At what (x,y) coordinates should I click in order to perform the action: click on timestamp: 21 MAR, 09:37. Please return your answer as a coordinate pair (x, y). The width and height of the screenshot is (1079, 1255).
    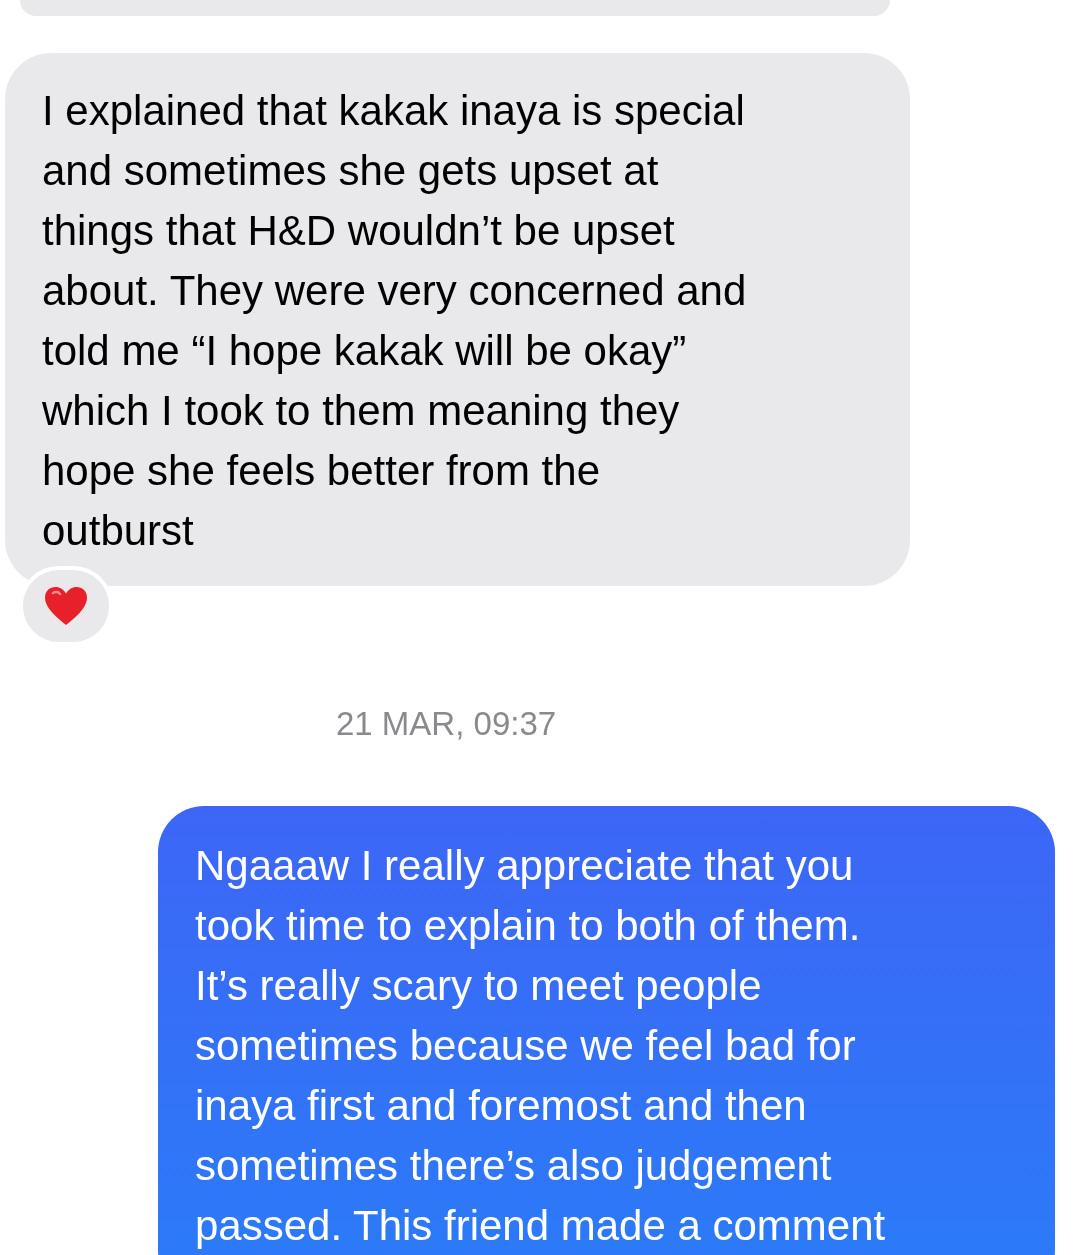
    Looking at the image, I should click on (446, 724).